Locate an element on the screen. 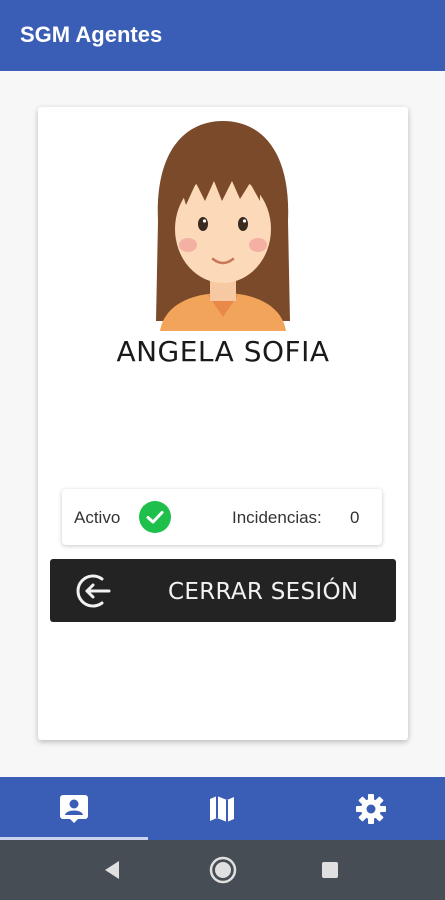 This screenshot has width=445, height=900. nav-item-map is located at coordinates (222, 808).